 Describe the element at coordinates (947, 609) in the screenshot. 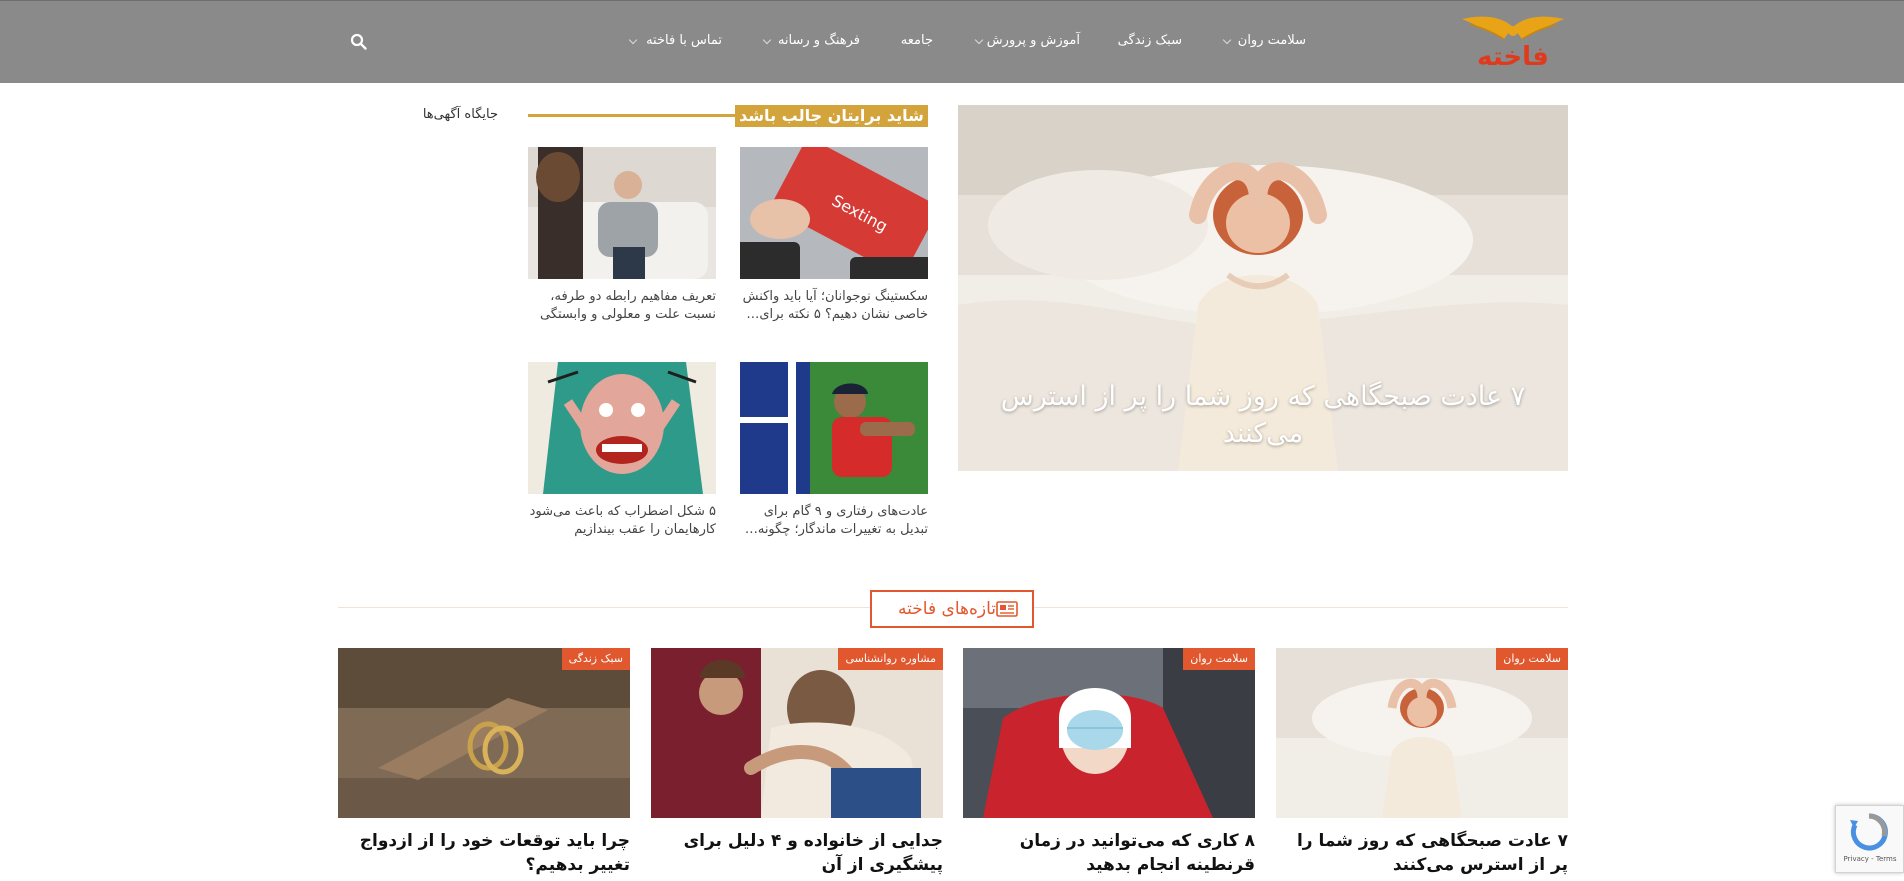

I see `latest-heading: تازه‌های فاخته` at that location.